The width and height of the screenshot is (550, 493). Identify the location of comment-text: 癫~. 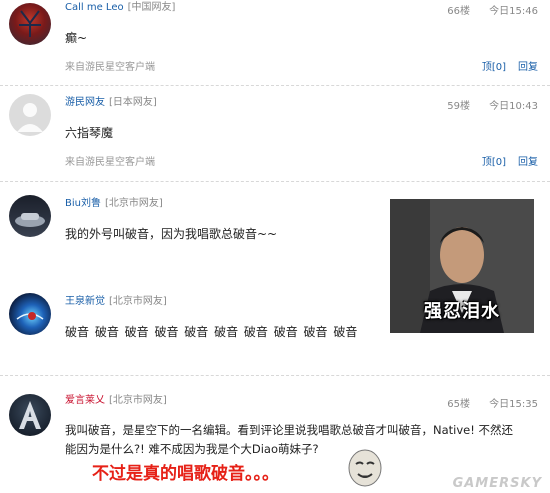
(76, 38).